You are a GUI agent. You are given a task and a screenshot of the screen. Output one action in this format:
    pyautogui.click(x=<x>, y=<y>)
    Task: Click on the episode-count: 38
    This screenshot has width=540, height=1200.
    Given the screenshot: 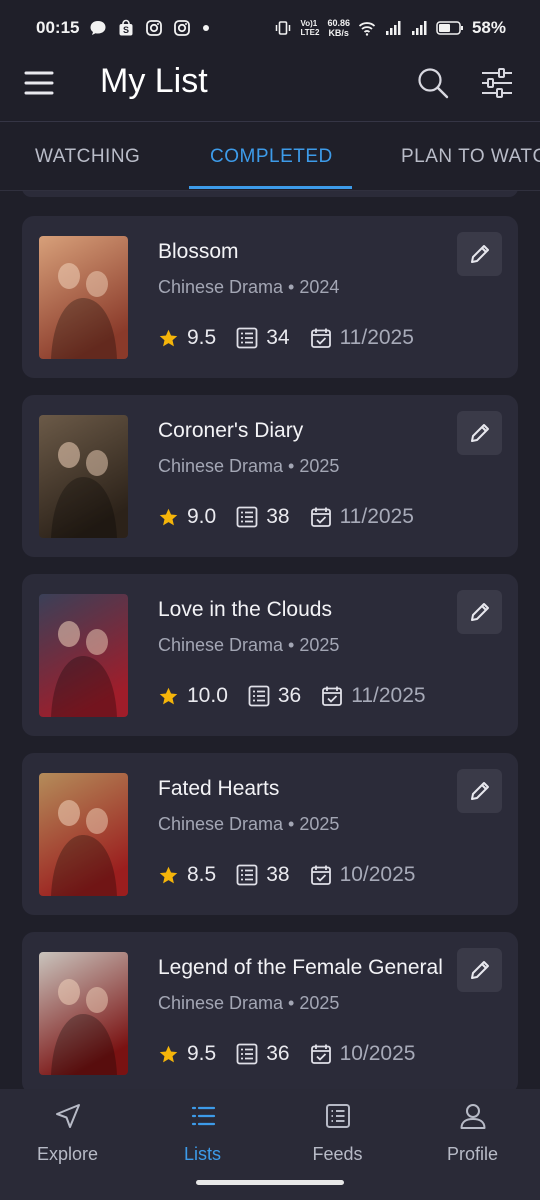 What is the action you would take?
    pyautogui.click(x=278, y=516)
    